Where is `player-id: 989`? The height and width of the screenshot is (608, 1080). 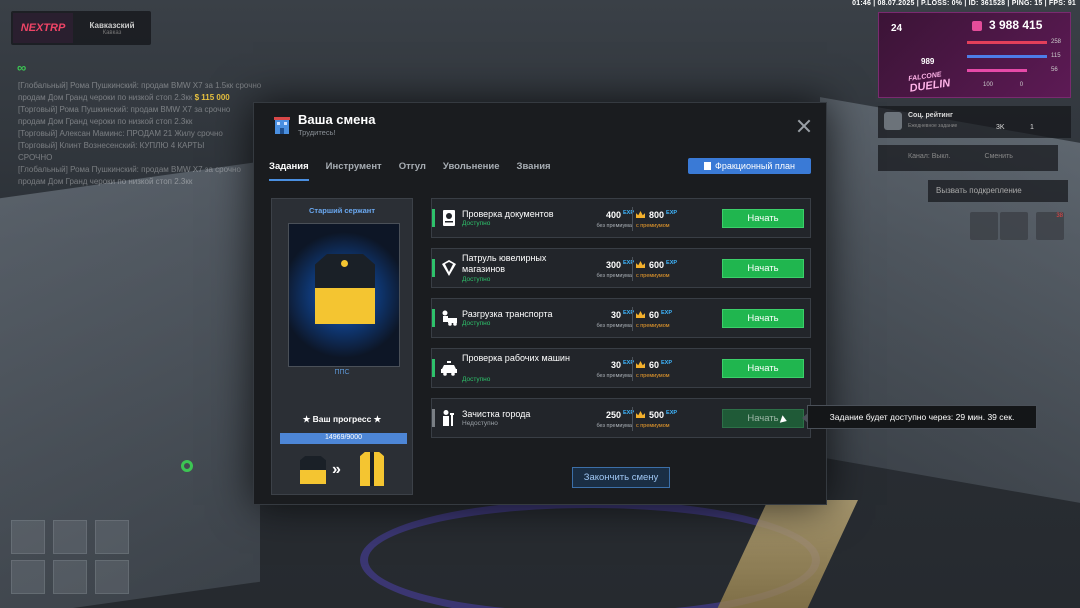
player-id: 989 is located at coordinates (928, 61).